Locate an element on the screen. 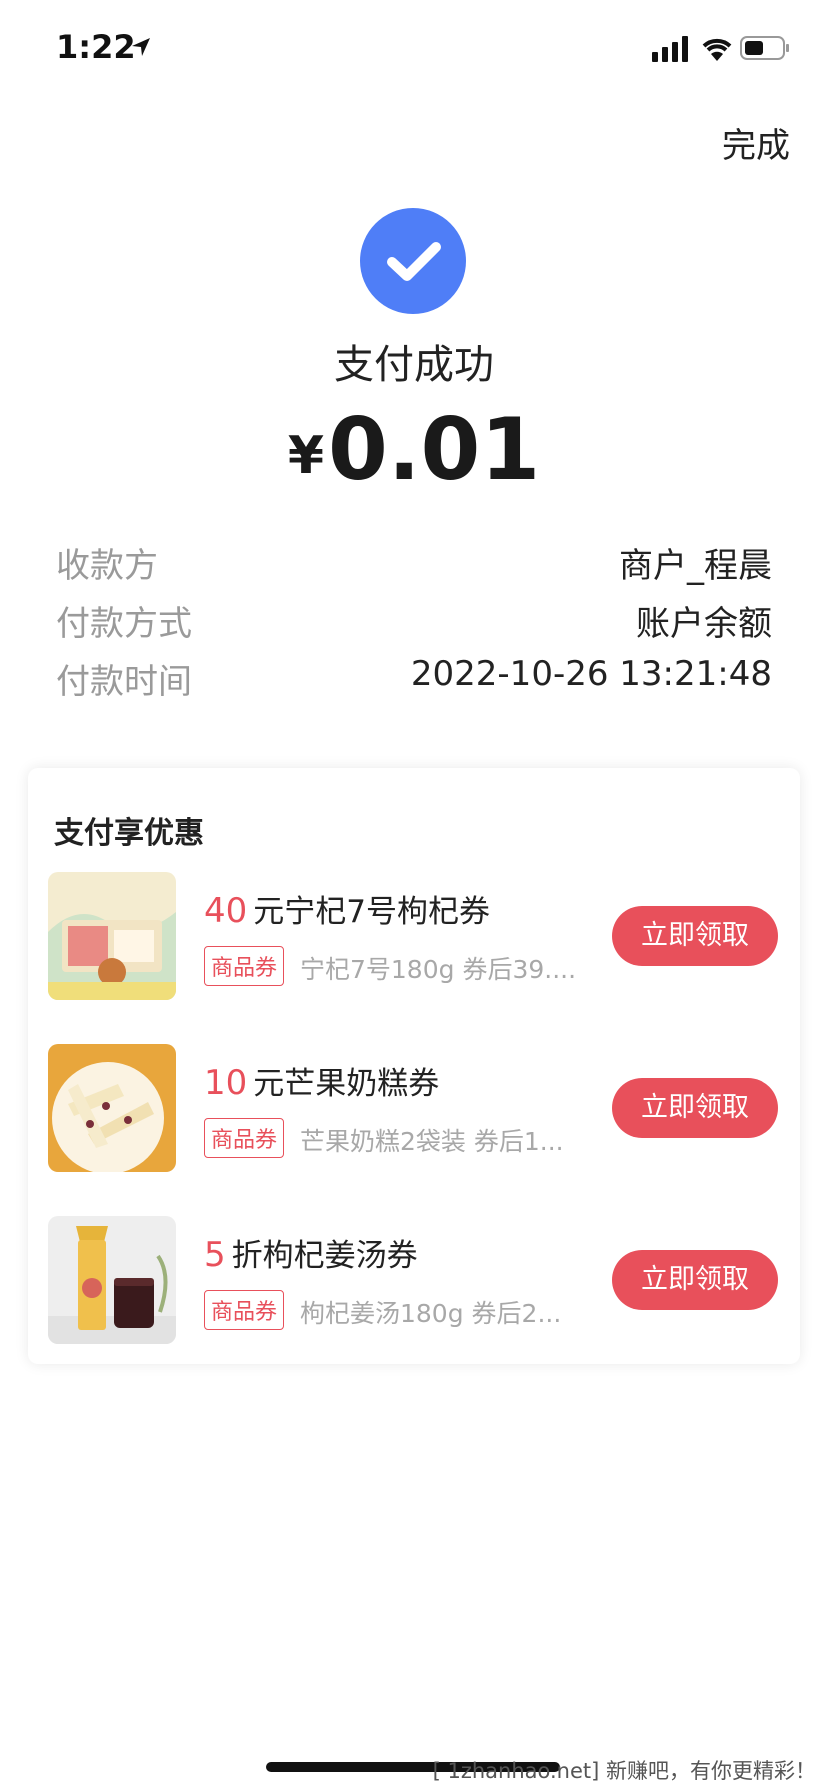  payment-method-row: 付款方式 账户余额 is located at coordinates (414, 621).